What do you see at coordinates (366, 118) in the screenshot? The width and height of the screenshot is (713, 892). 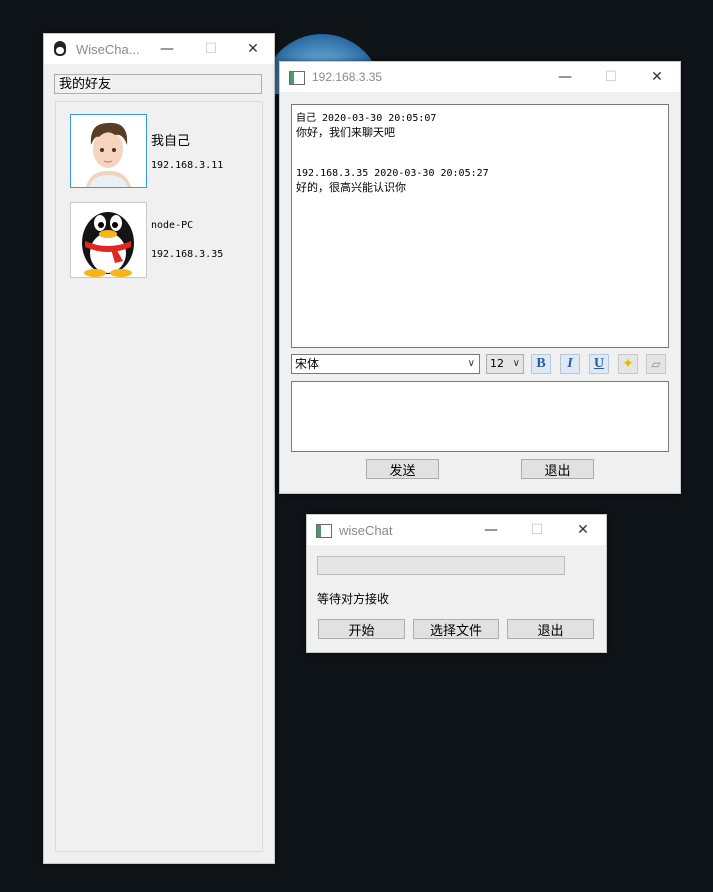 I see `message-meta: 自己 2020-03-30 20:05:07` at bounding box center [366, 118].